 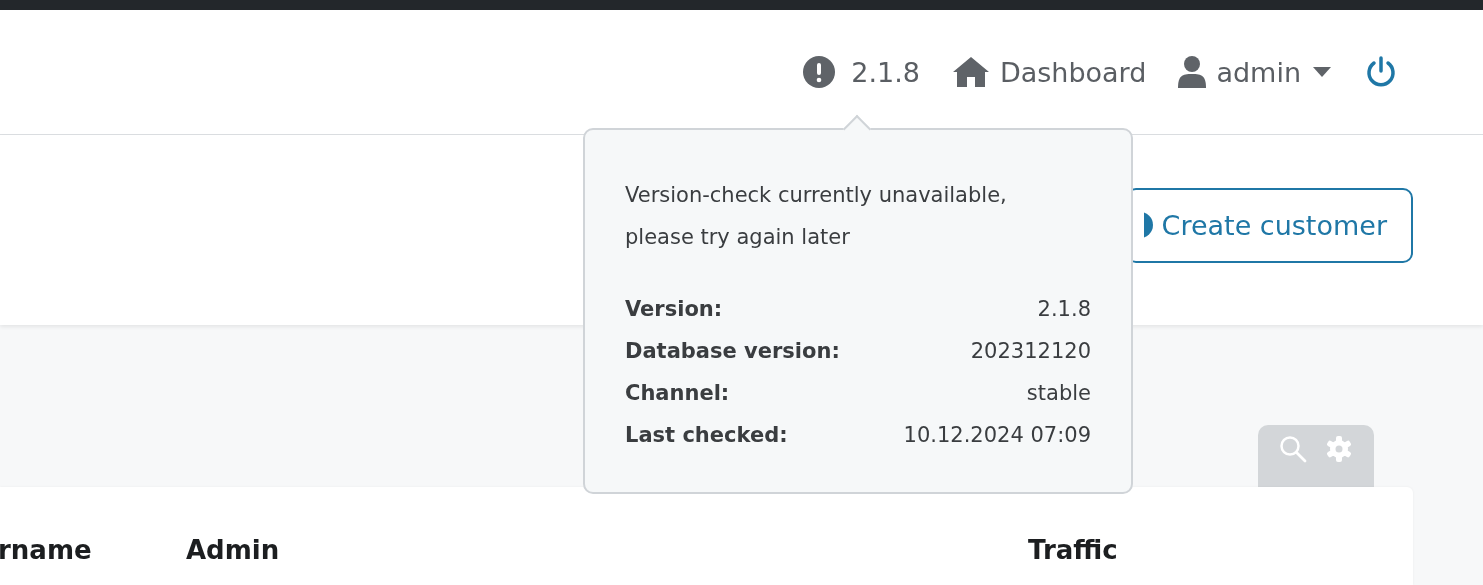 What do you see at coordinates (861, 72) in the screenshot?
I see `version-link: 2.1.8` at bounding box center [861, 72].